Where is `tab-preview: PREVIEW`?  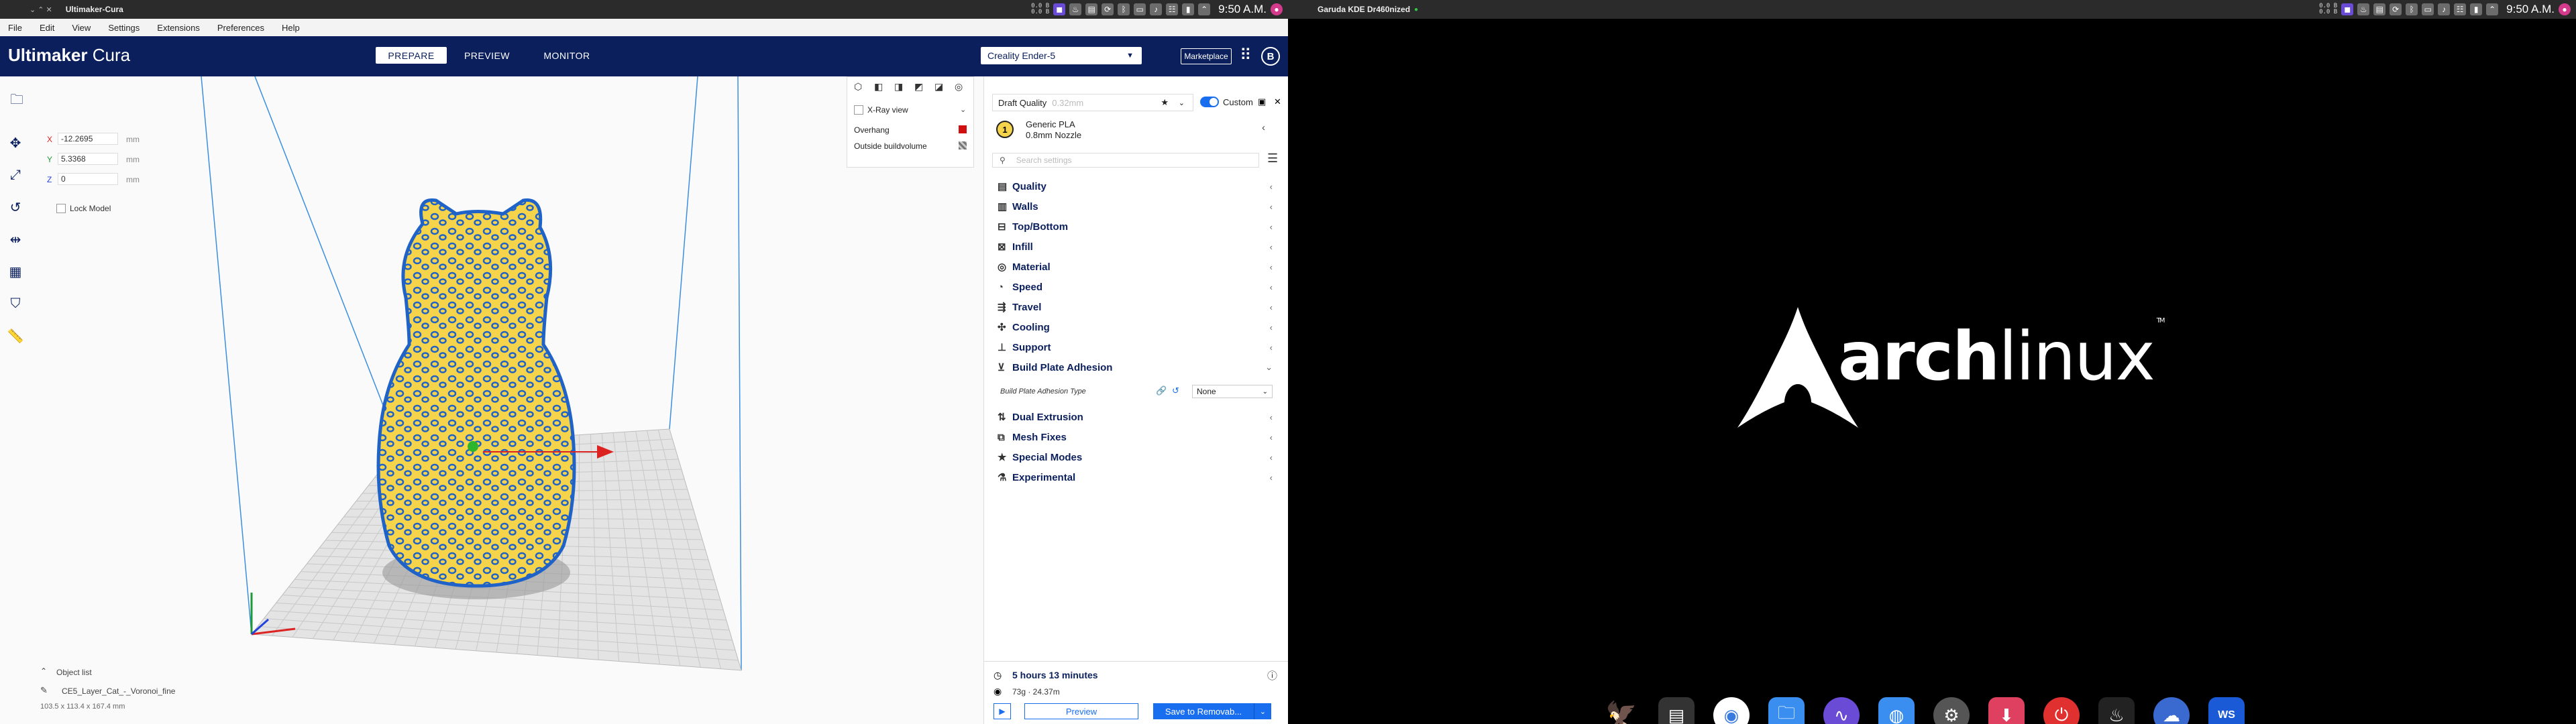
tab-preview: PREVIEW is located at coordinates (487, 55).